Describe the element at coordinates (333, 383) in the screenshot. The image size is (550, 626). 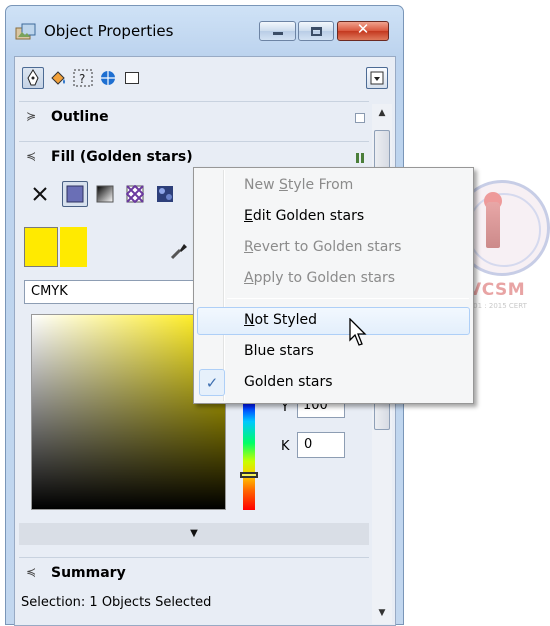
I see `menu-item-golden-stars: ✓ Golden stars` at that location.